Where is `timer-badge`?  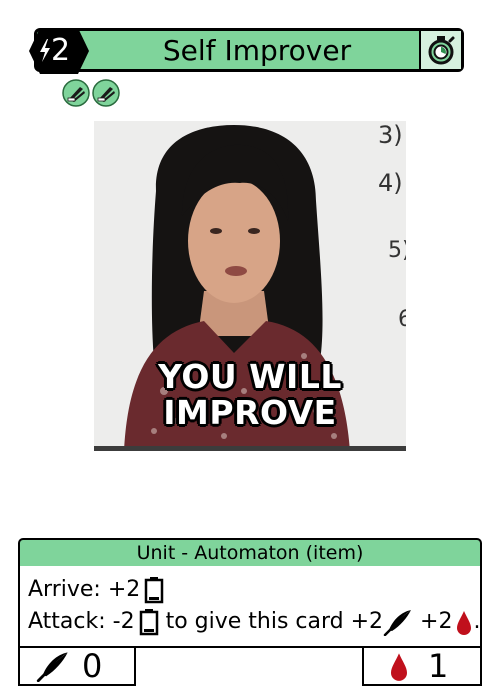
timer-badge is located at coordinates (440, 50).